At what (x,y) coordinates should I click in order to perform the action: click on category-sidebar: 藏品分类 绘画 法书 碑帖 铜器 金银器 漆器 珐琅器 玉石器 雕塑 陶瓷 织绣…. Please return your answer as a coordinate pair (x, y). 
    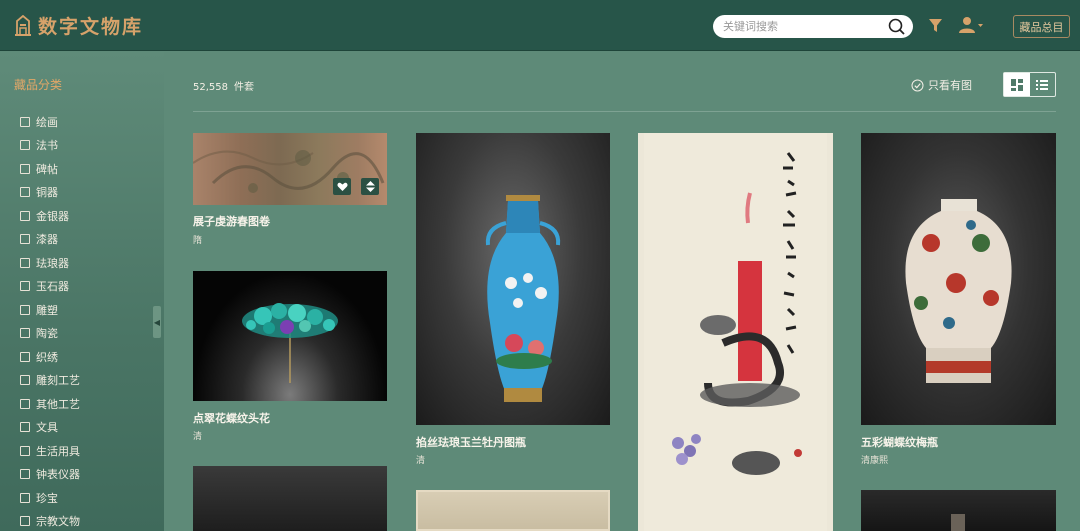
    Looking at the image, I should click on (82, 291).